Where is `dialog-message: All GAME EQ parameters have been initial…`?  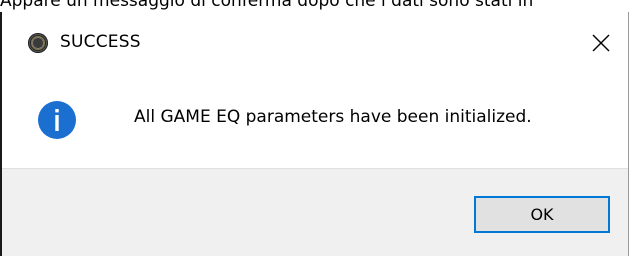 dialog-message: All GAME EQ parameters have been initial… is located at coordinates (333, 117).